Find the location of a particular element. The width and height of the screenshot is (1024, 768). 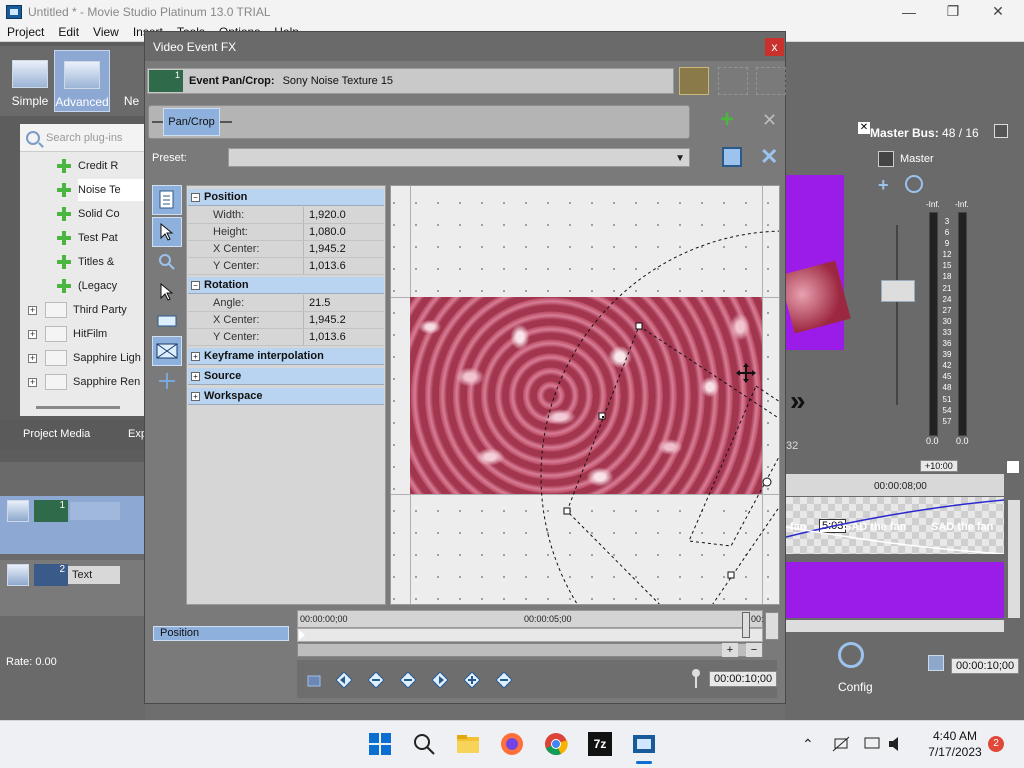

last-keyframe-icon is located at coordinates (440, 680).